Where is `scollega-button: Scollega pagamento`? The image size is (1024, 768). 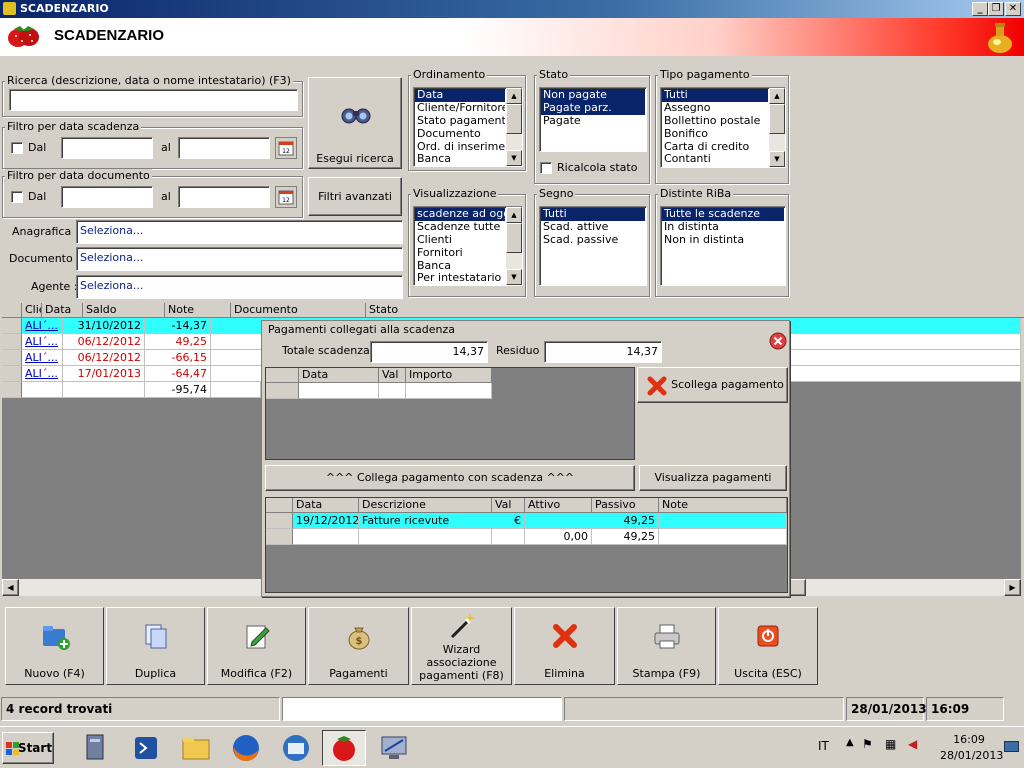 scollega-button: Scollega pagamento is located at coordinates (712, 385).